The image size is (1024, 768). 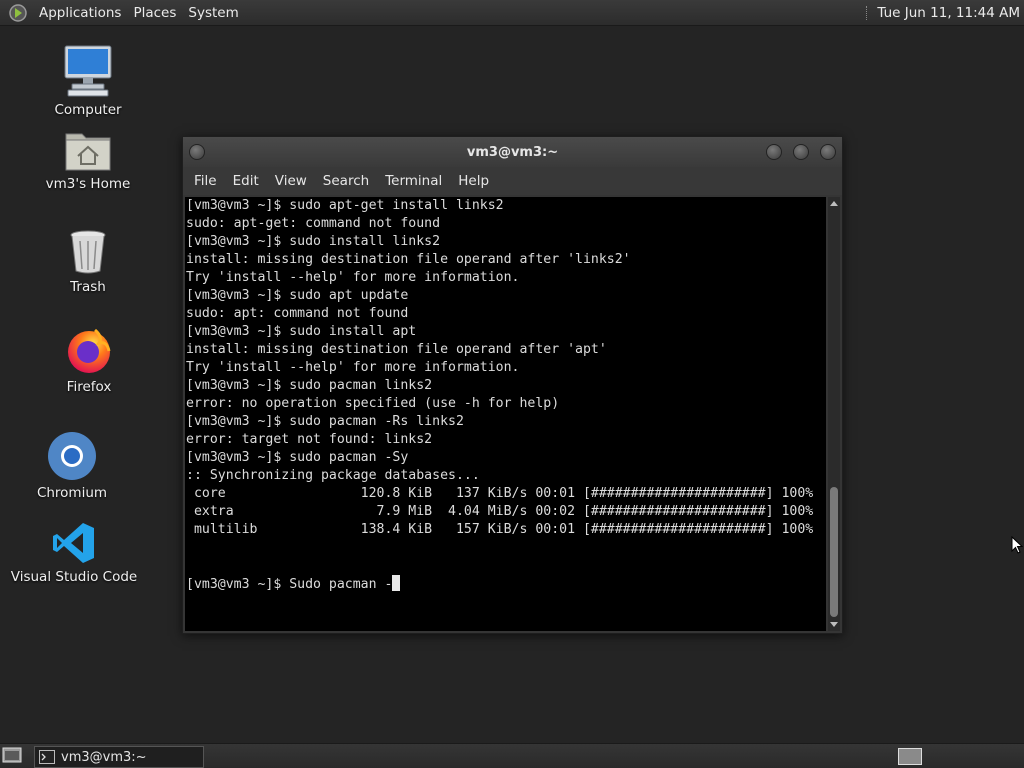 What do you see at coordinates (345, 205) in the screenshot?
I see `terminal-line: [vm3@vm3 ~]$ sudo apt-get install links2` at bounding box center [345, 205].